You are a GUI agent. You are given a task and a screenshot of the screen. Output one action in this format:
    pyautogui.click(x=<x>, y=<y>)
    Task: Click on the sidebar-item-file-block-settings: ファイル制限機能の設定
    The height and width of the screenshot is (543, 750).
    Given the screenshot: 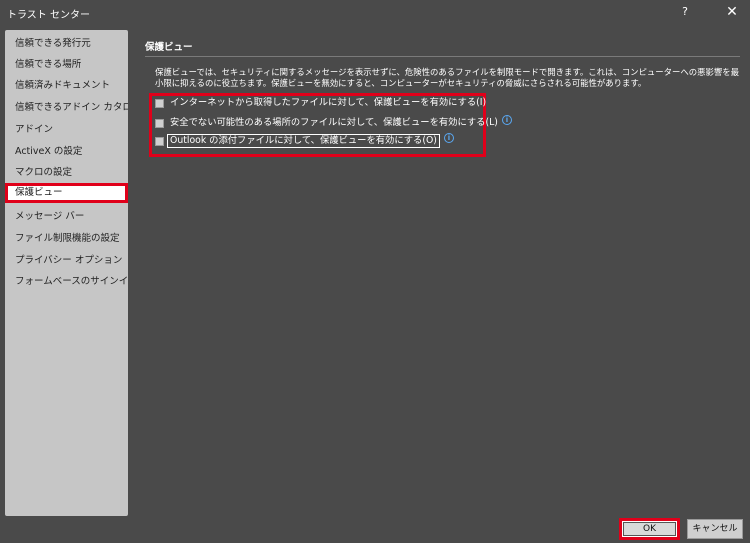 What is the action you would take?
    pyautogui.click(x=66, y=239)
    